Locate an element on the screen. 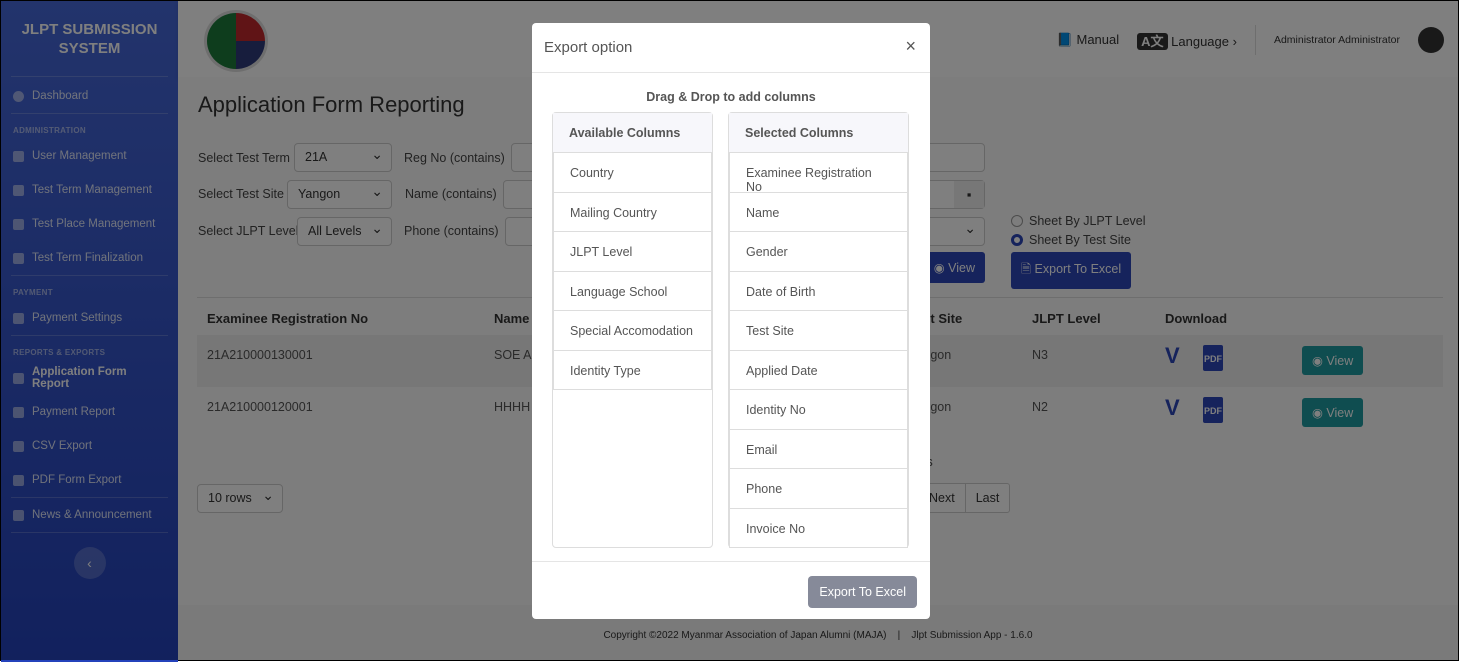  column-item: Identity Type is located at coordinates (632, 370).